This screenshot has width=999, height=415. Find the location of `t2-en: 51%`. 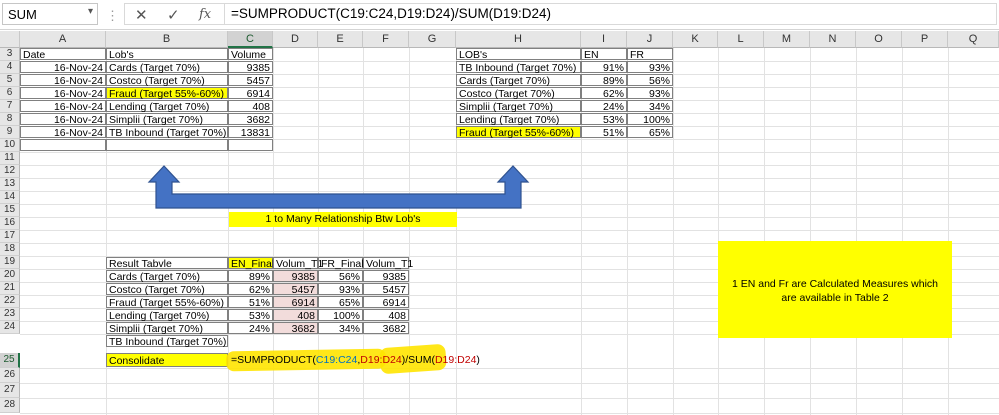

t2-en: 51% is located at coordinates (604, 132).